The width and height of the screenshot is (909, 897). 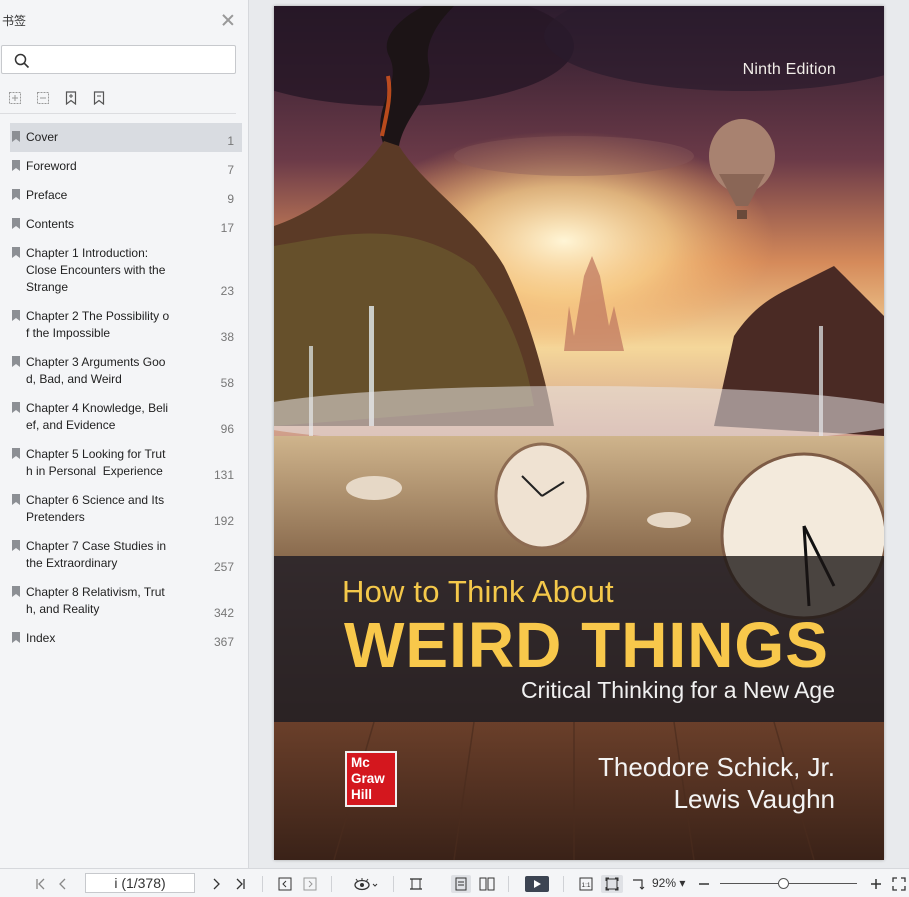 What do you see at coordinates (223, 475) in the screenshot?
I see `bookmark-page-number: 131` at bounding box center [223, 475].